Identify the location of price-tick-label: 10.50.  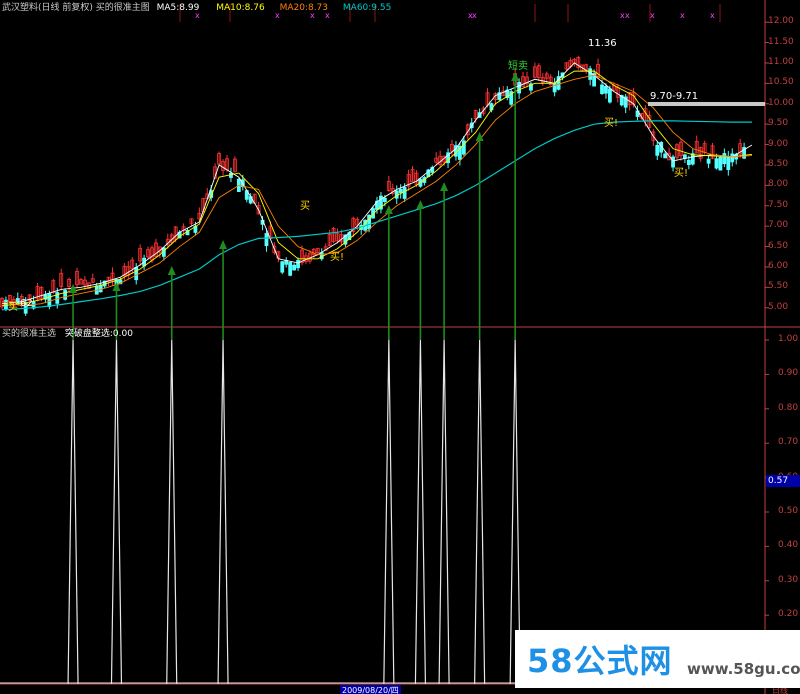
(781, 82).